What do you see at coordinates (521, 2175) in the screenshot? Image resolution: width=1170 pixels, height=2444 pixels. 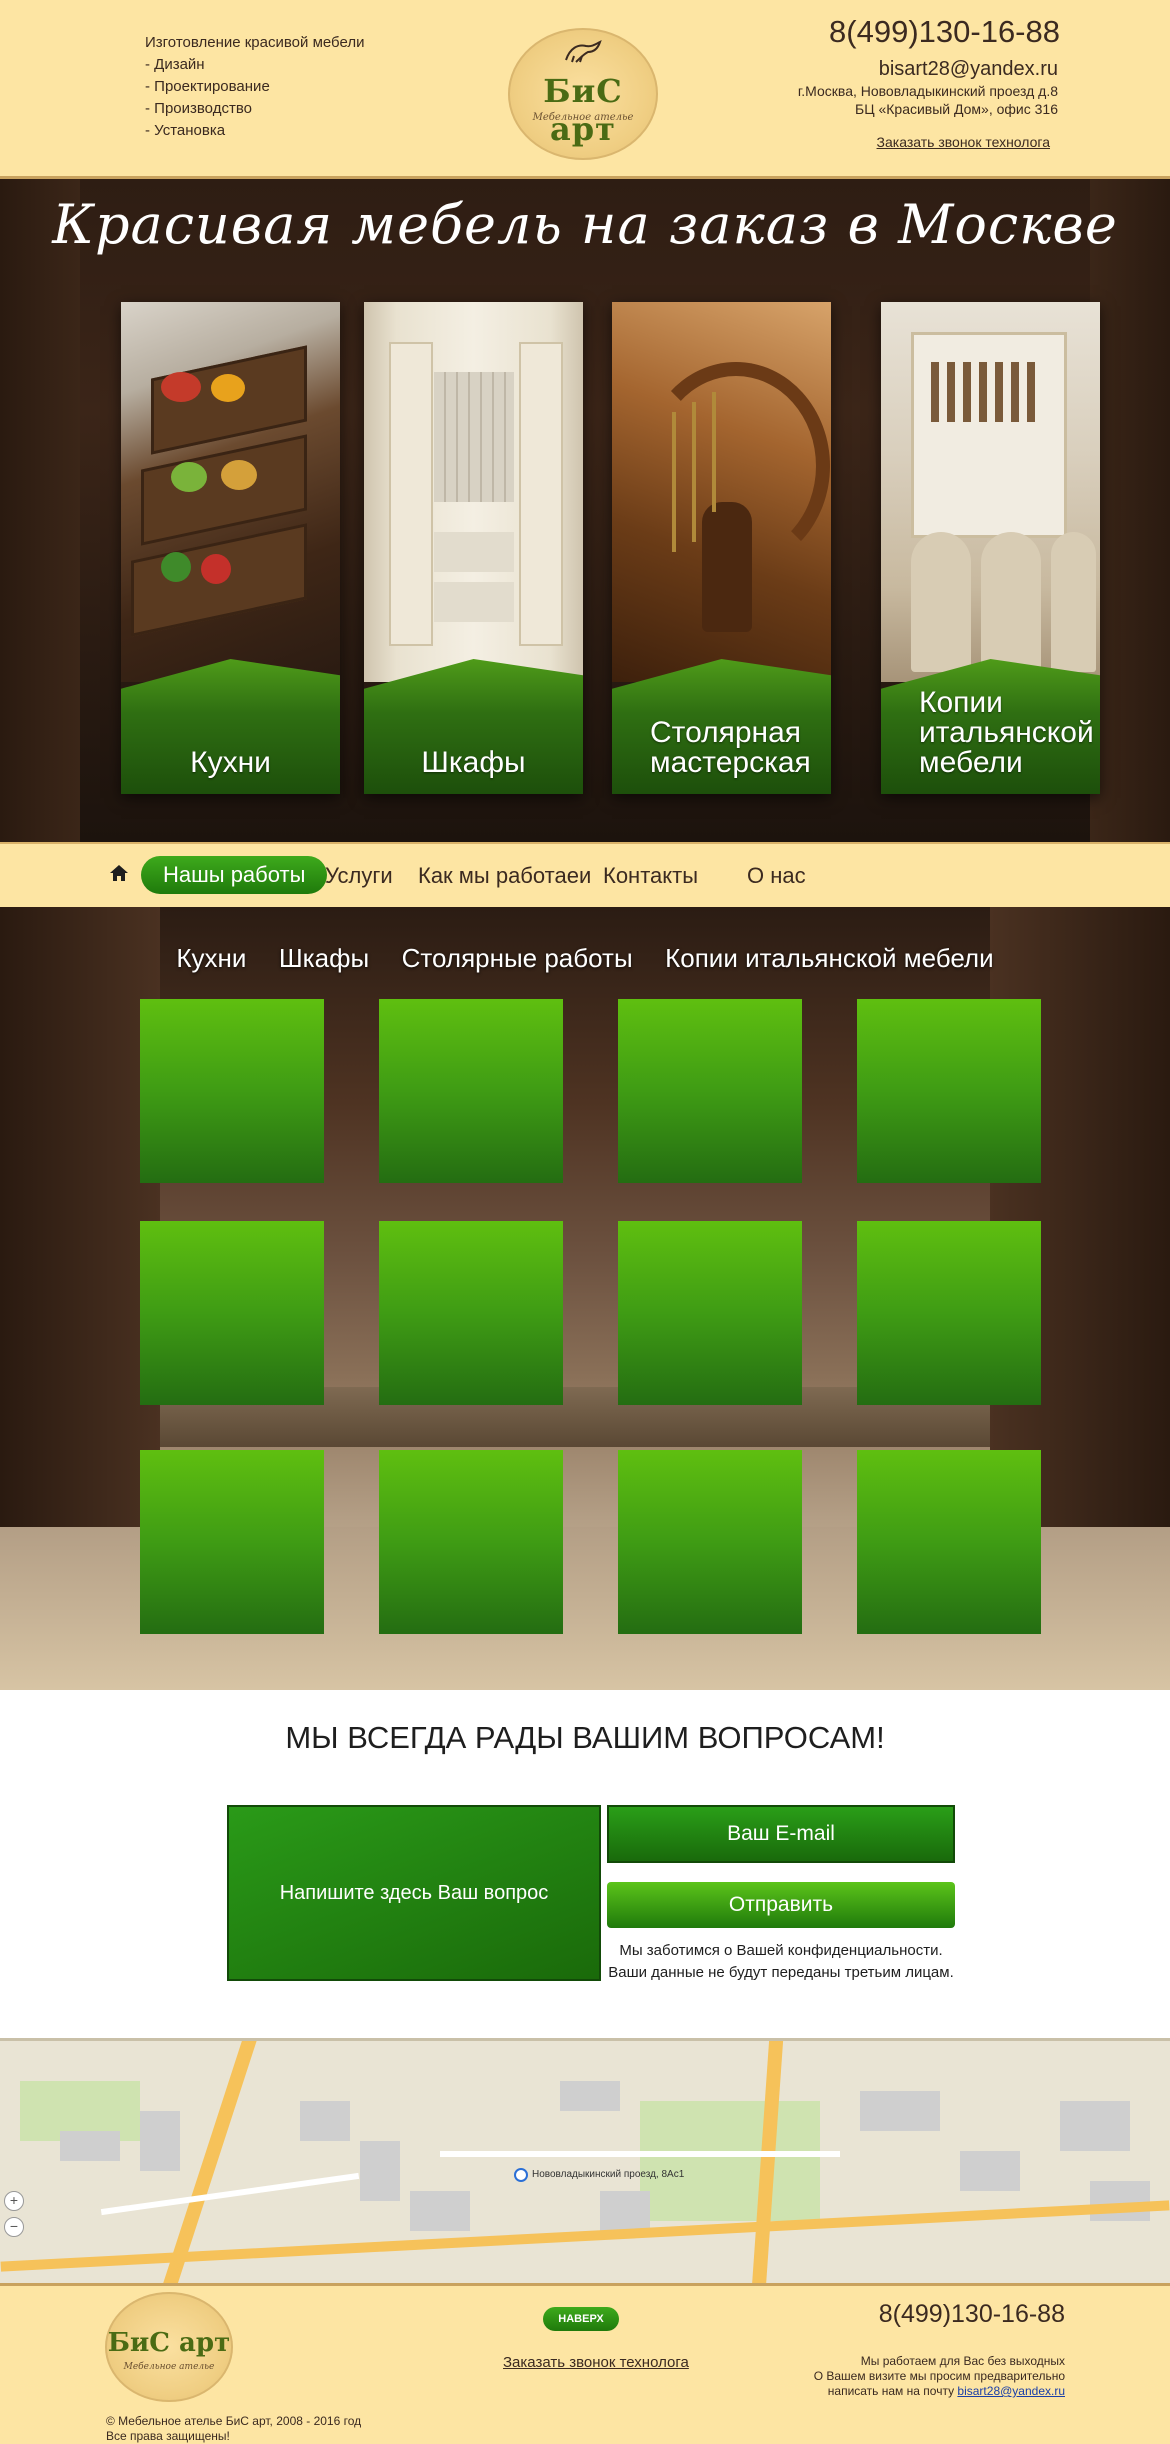 I see `location-pin-icon` at bounding box center [521, 2175].